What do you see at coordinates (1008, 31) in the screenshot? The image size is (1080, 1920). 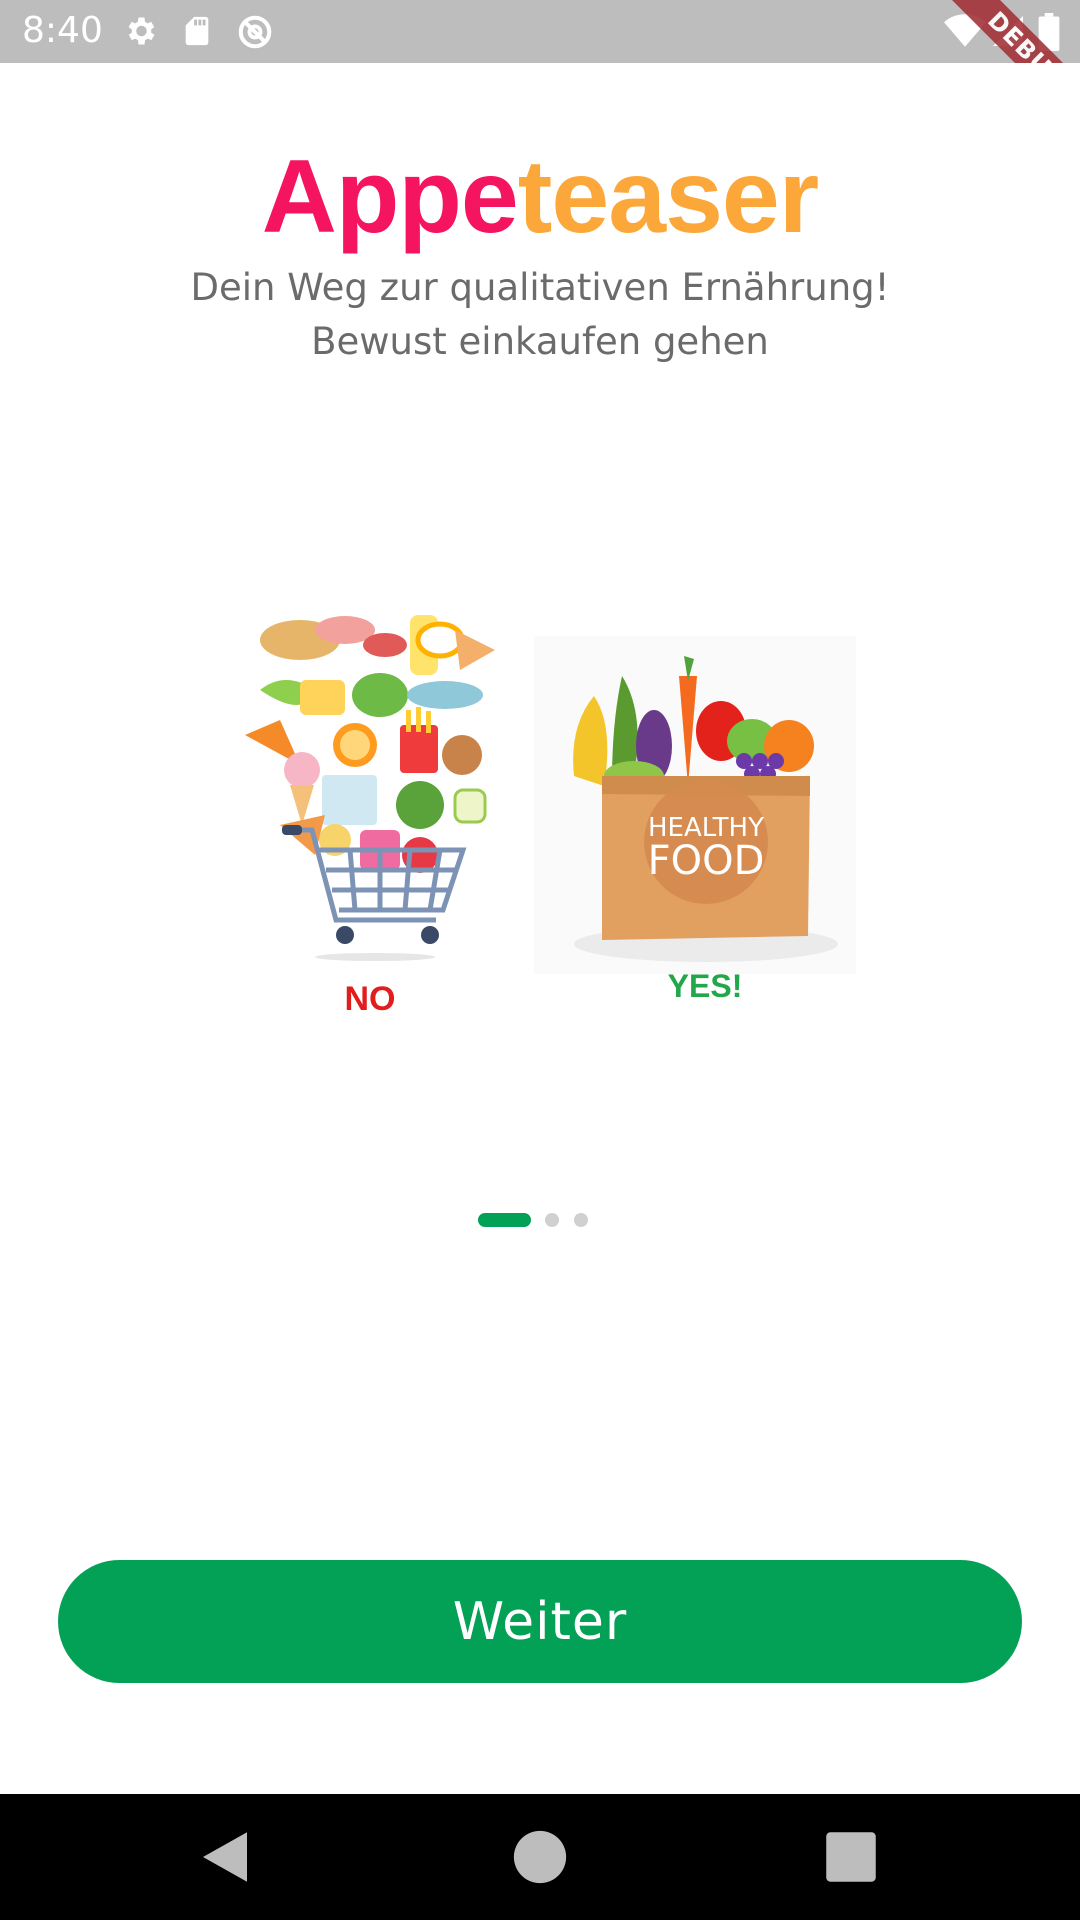 I see `signal-icon` at bounding box center [1008, 31].